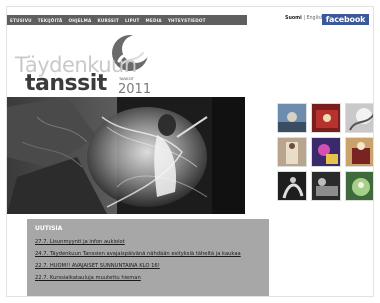  Describe the element at coordinates (345, 19) in the screenshot. I see `facebook-button: facebook` at that location.